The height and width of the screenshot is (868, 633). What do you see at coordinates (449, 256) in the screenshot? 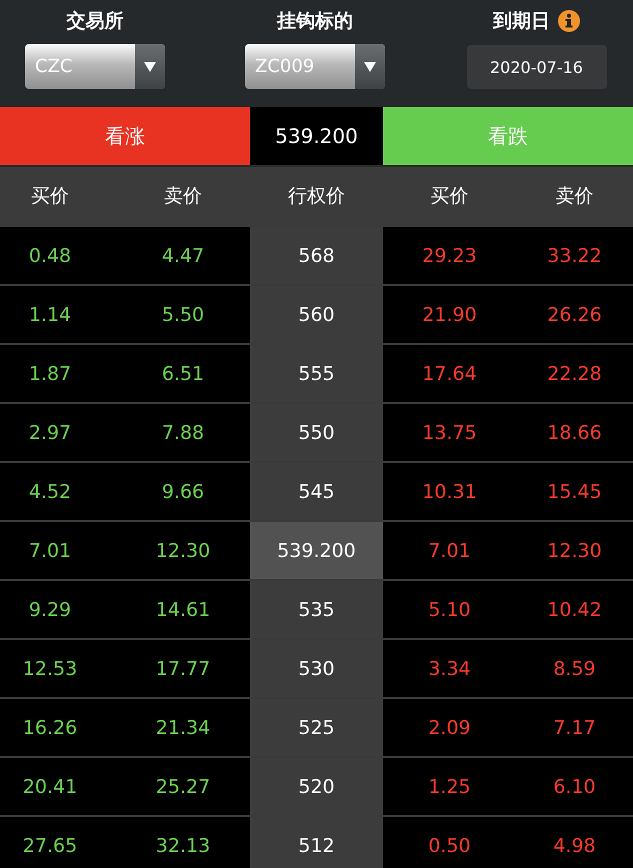
I see `table-cell-text: 29.23` at bounding box center [449, 256].